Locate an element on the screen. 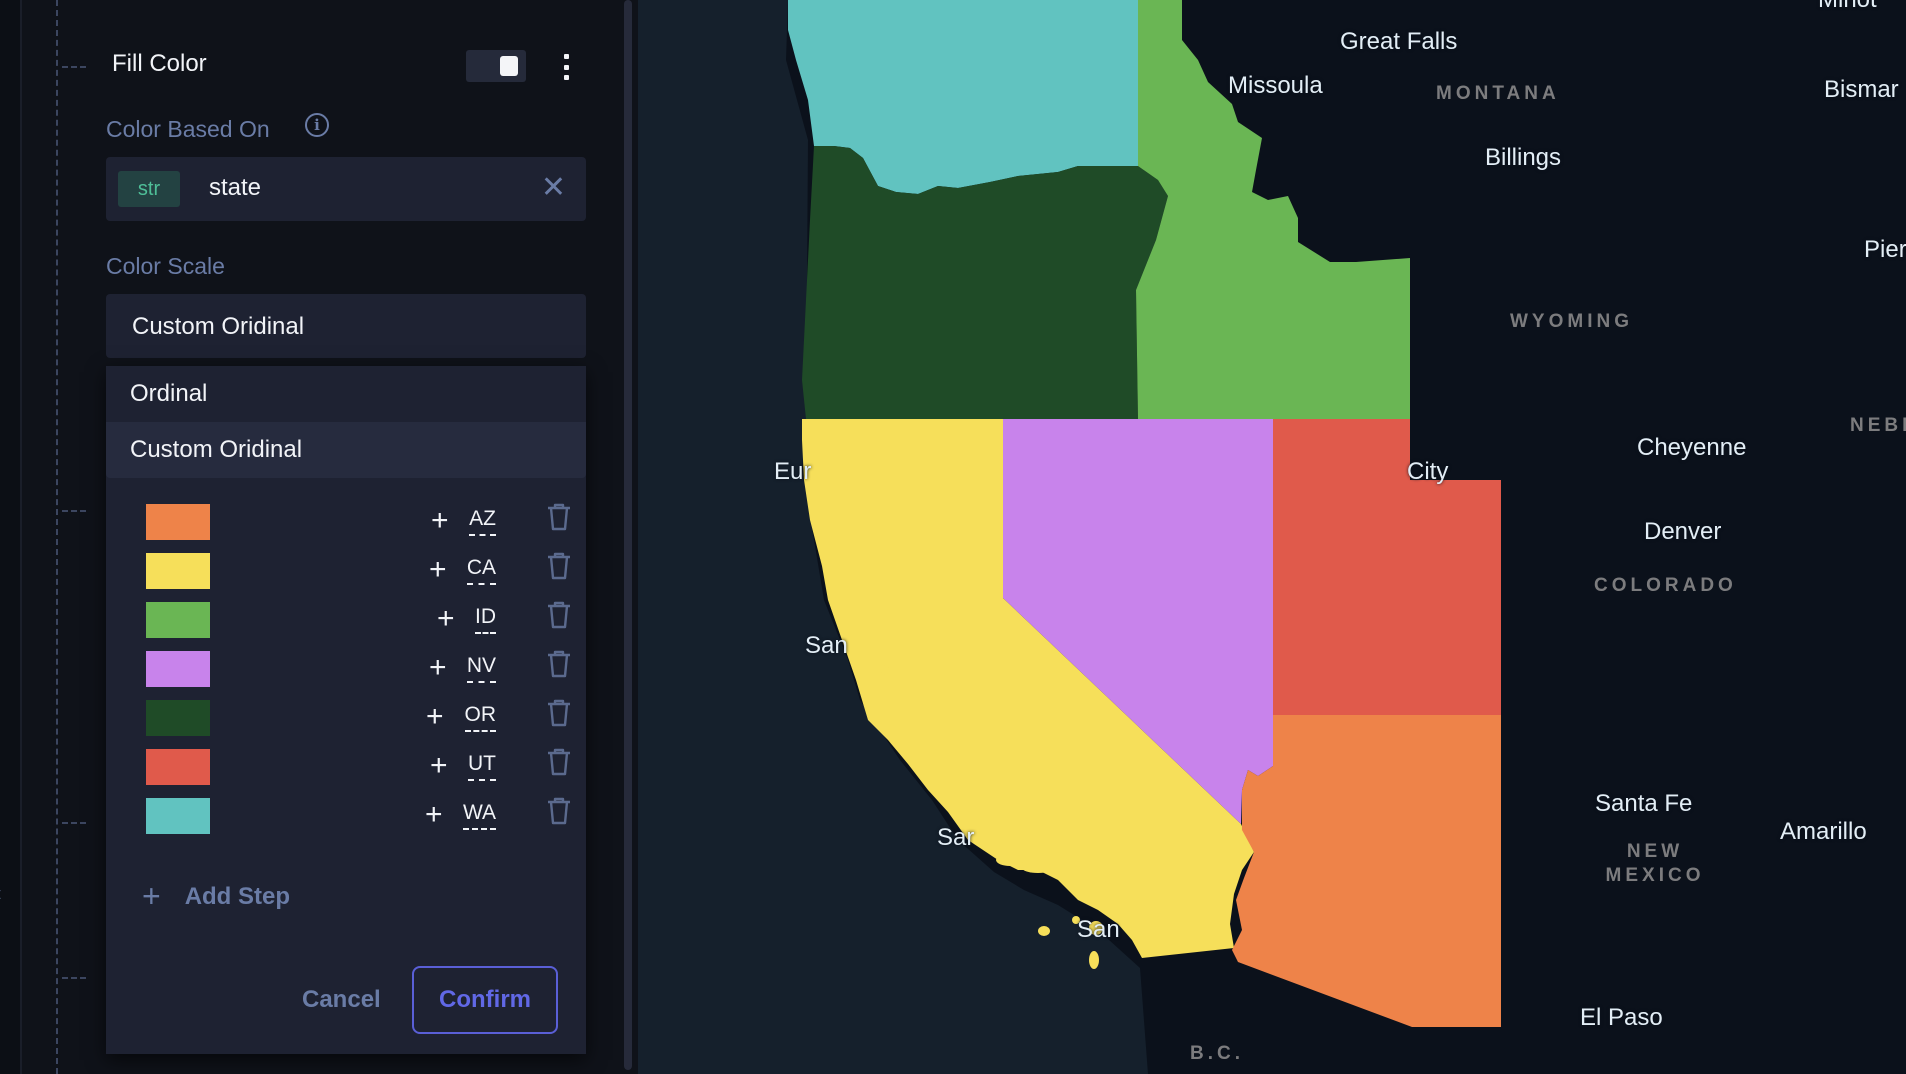 This screenshot has width=1906, height=1074. color-field-selector: str state ✕ is located at coordinates (346, 189).